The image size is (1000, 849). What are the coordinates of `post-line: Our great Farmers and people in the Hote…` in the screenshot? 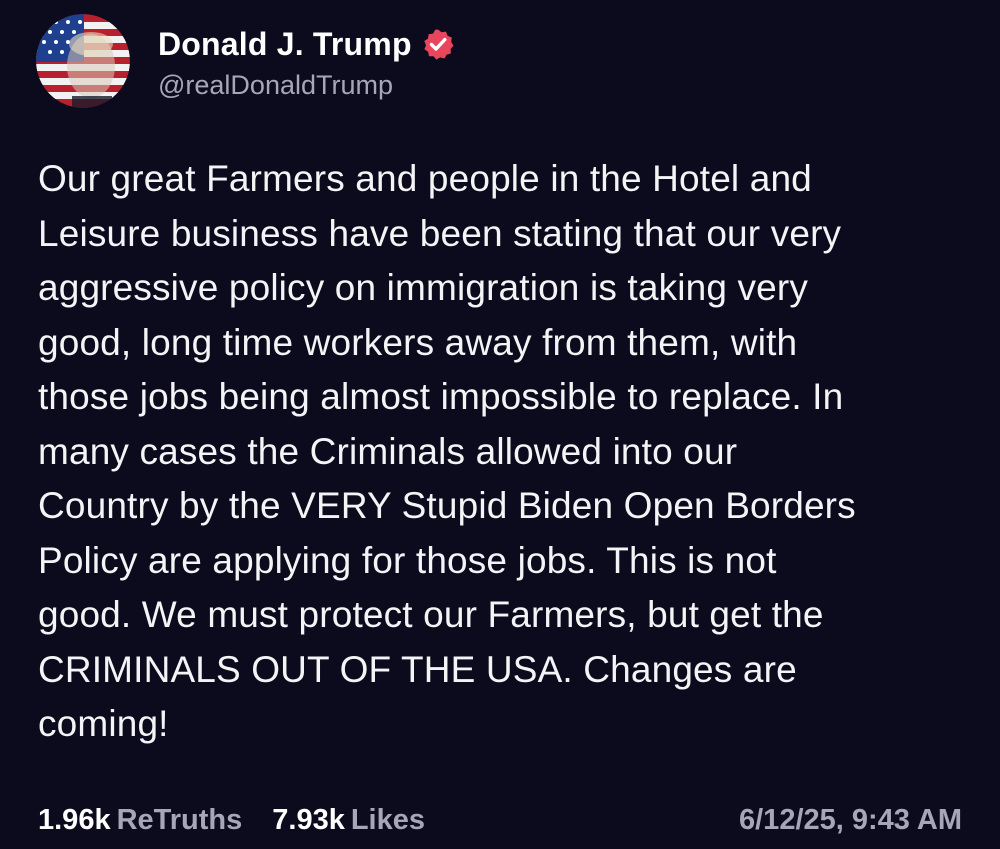 It's located at (425, 178).